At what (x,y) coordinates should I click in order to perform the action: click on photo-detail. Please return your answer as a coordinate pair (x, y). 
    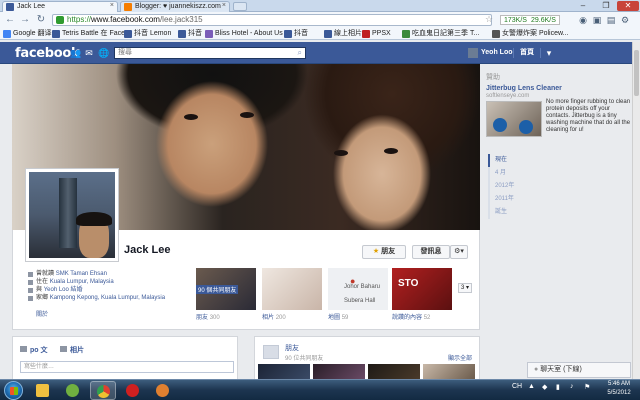
    Looking at the image, I should click on (94, 219).